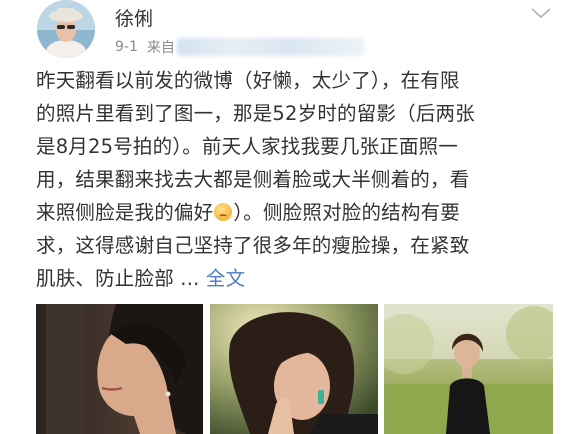  I want to click on post-line-part: ）。侧脸照对脸的结构有要, so click(346, 212).